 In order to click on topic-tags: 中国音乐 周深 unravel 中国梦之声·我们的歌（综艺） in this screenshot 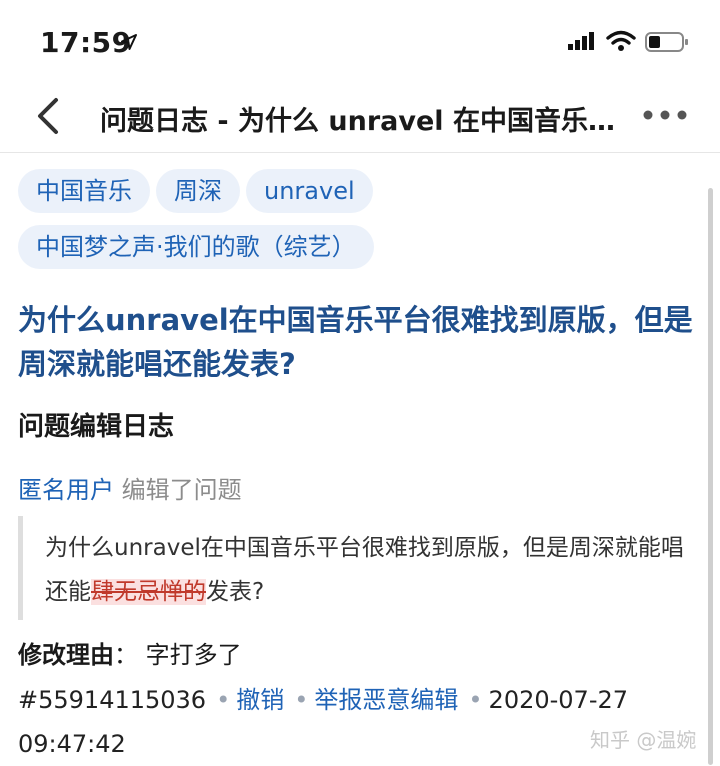, I will do `click(358, 225)`.